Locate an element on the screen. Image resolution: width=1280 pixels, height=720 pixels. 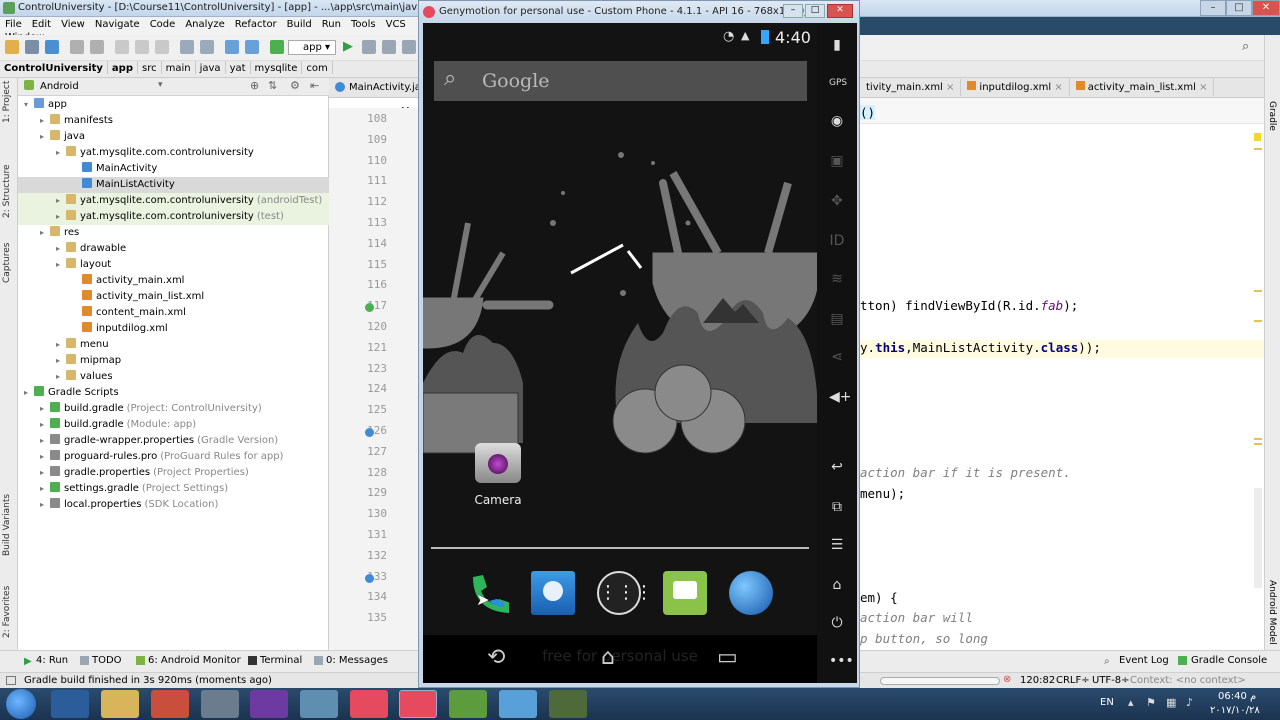
home-icon: ⌂ is located at coordinates (608, 657).